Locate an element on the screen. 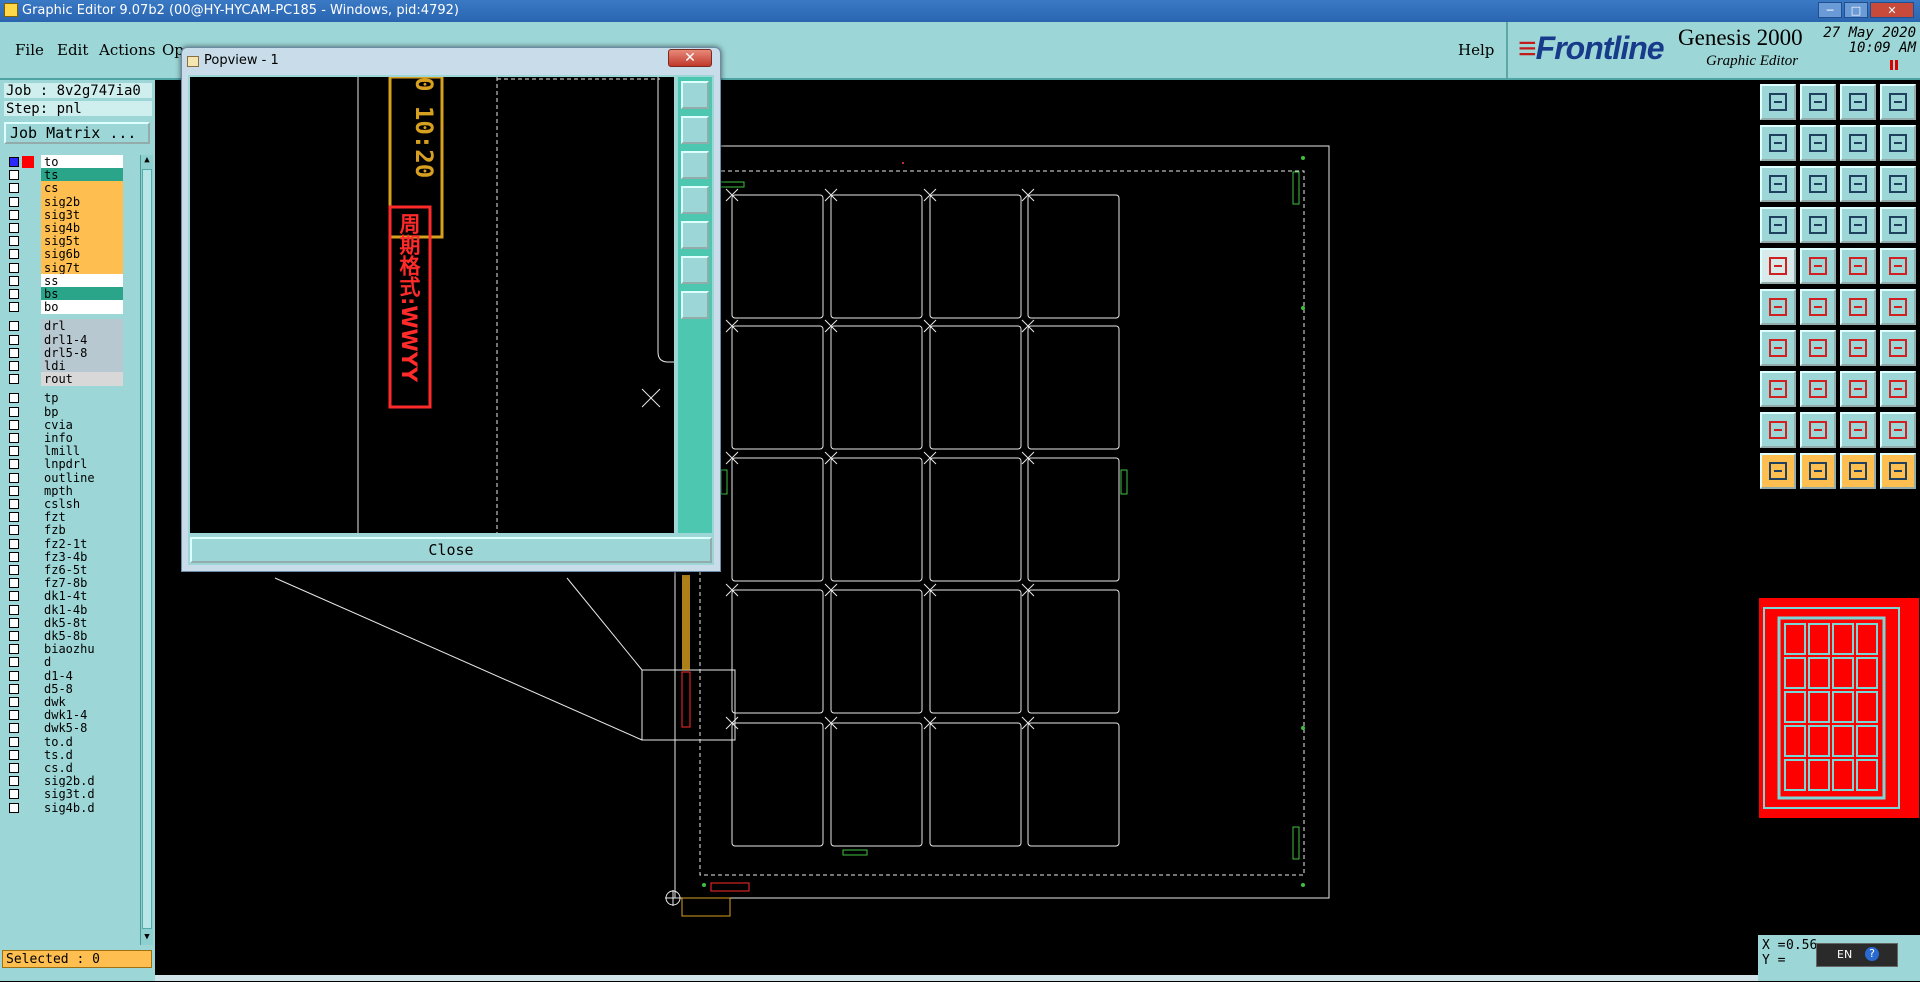 The width and height of the screenshot is (1920, 982). layer-row: bp is located at coordinates (64, 411).